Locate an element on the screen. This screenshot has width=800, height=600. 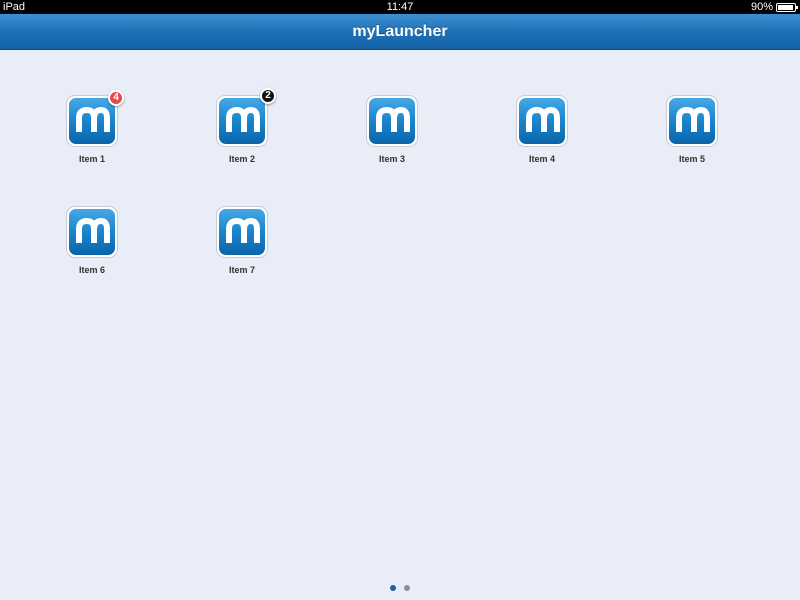
launcher-item: Item 3 is located at coordinates (392, 135).